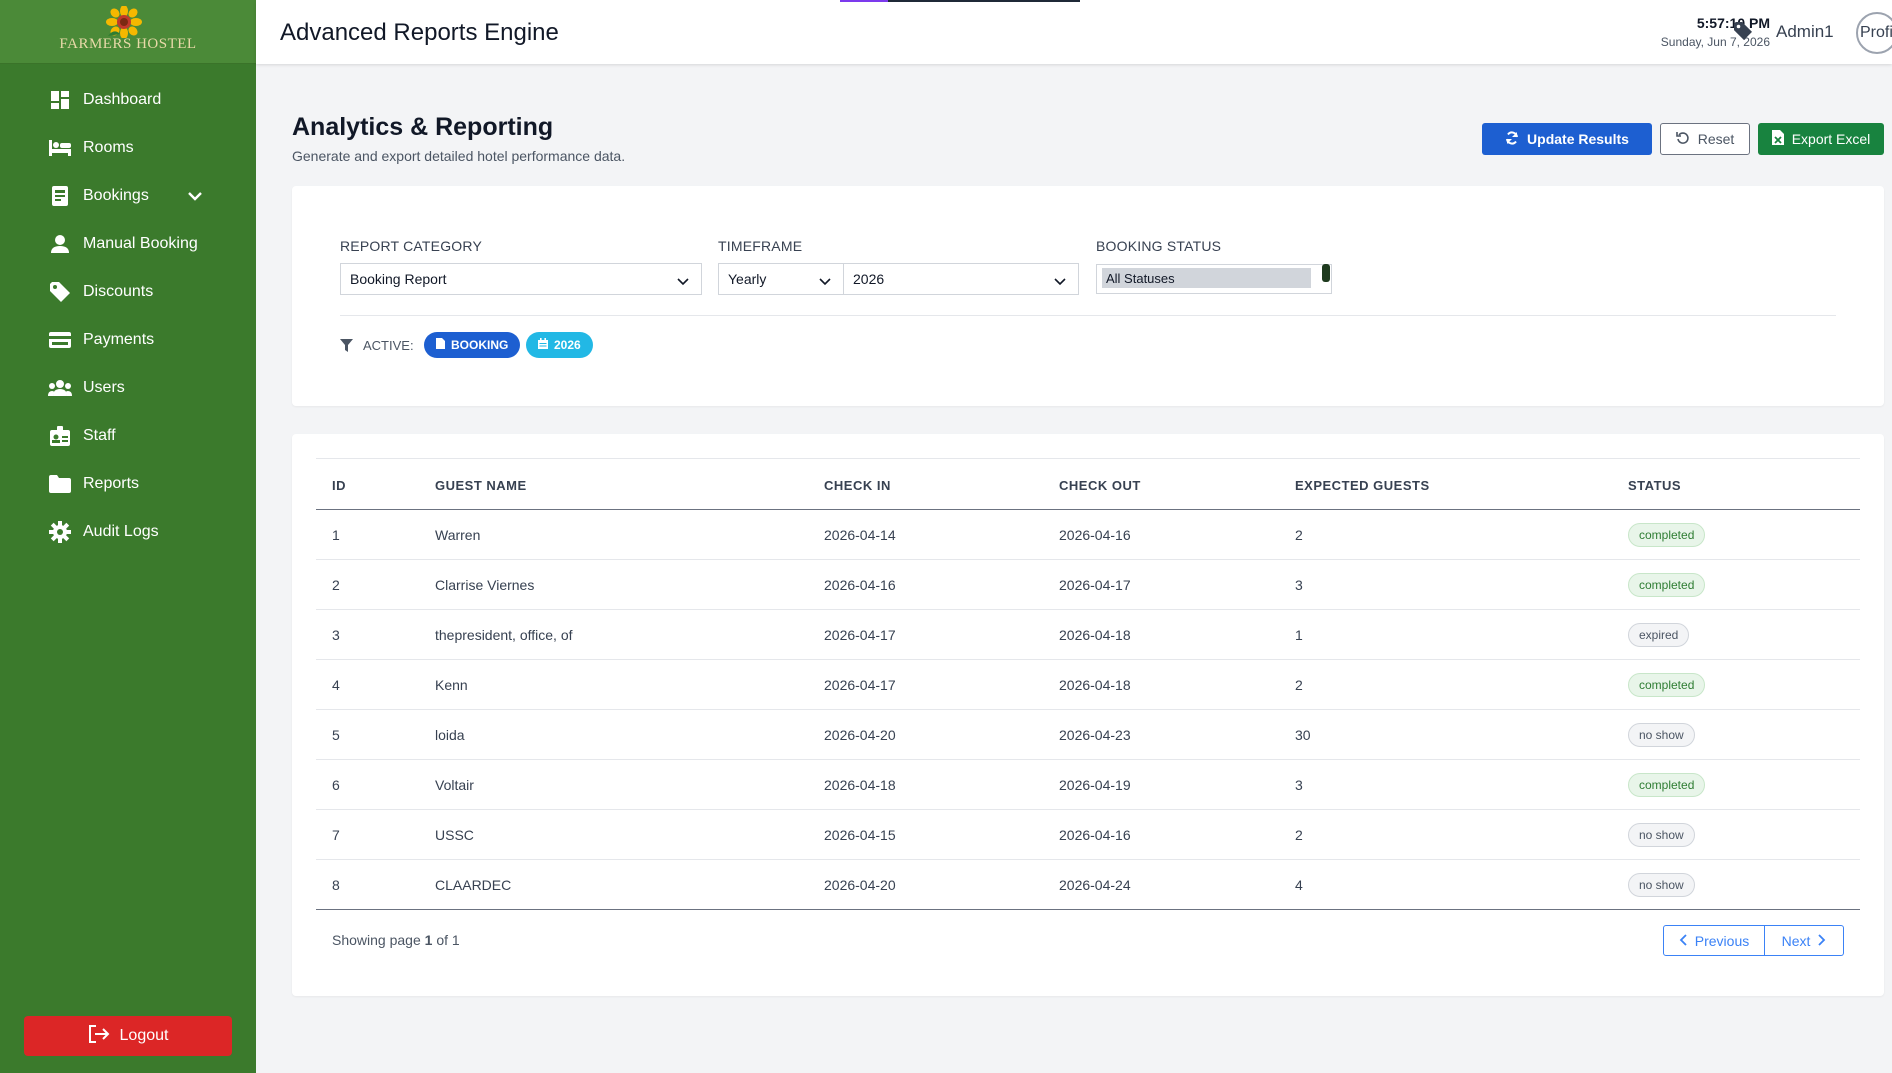 The image size is (1892, 1073). Describe the element at coordinates (1095, 584) in the screenshot. I see `cell-check-out: 2026-04-17` at that location.